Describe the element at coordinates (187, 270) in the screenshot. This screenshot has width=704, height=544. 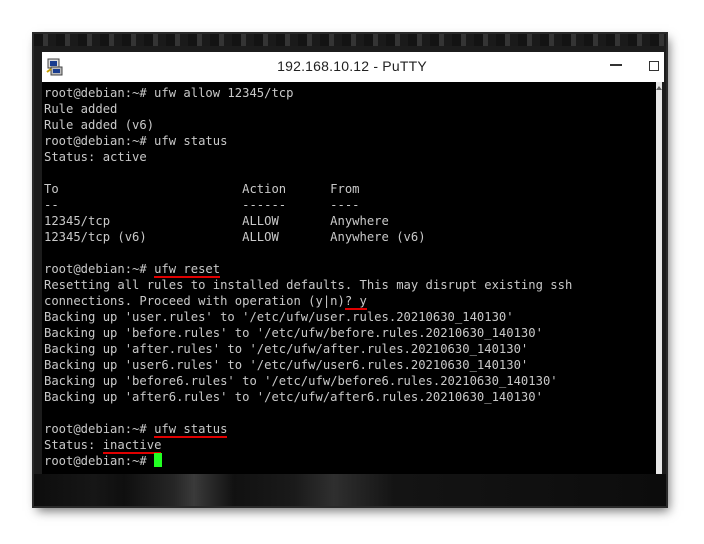
I see `reset-command-highlight: ufw reset` at that location.